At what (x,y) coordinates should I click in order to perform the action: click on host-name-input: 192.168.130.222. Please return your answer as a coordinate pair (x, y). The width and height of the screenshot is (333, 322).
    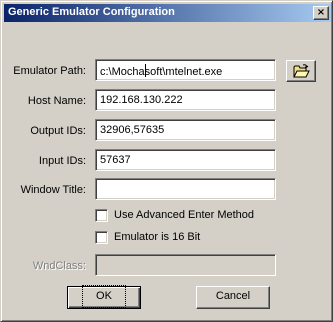
    Looking at the image, I should click on (185, 100).